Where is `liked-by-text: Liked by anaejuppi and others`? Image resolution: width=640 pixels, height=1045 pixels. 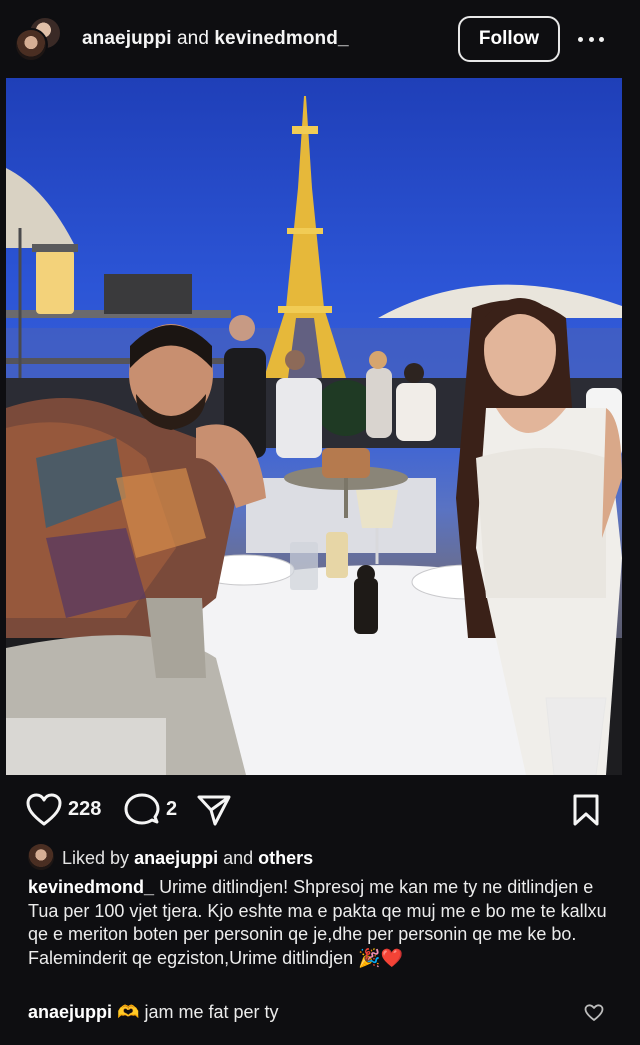 liked-by-text: Liked by anaejuppi and others is located at coordinates (187, 858).